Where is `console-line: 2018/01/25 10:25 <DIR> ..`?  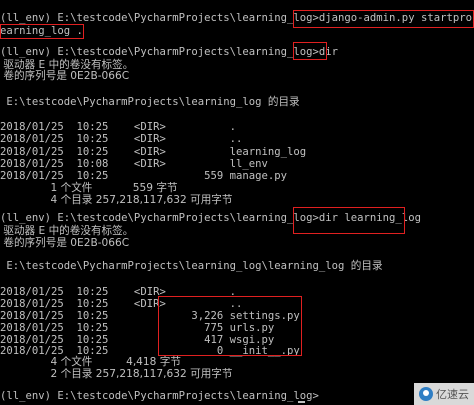 console-line: 2018/01/25 10:25 <DIR> .. is located at coordinates (121, 139).